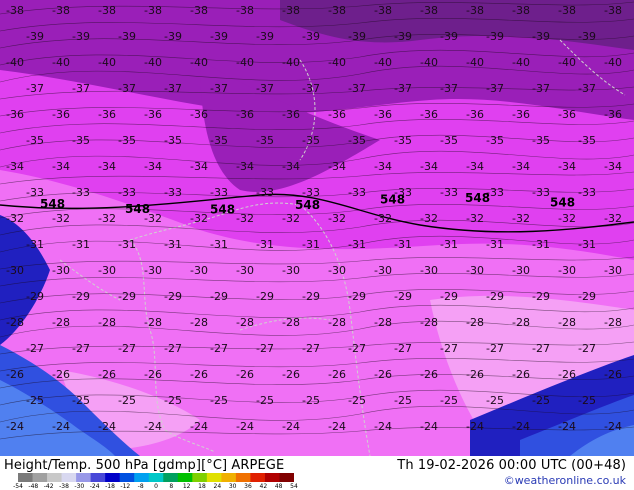 The image size is (634, 490). What do you see at coordinates (18, 486) in the screenshot?
I see `legend-tick: -54` at bounding box center [18, 486].